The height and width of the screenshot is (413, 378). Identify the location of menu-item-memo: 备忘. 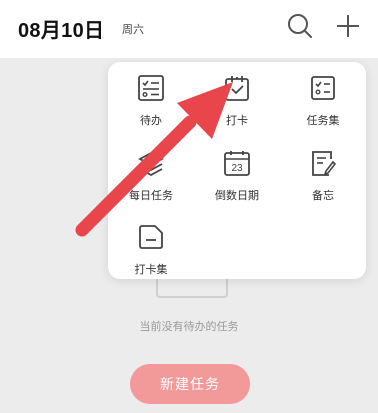
(323, 176).